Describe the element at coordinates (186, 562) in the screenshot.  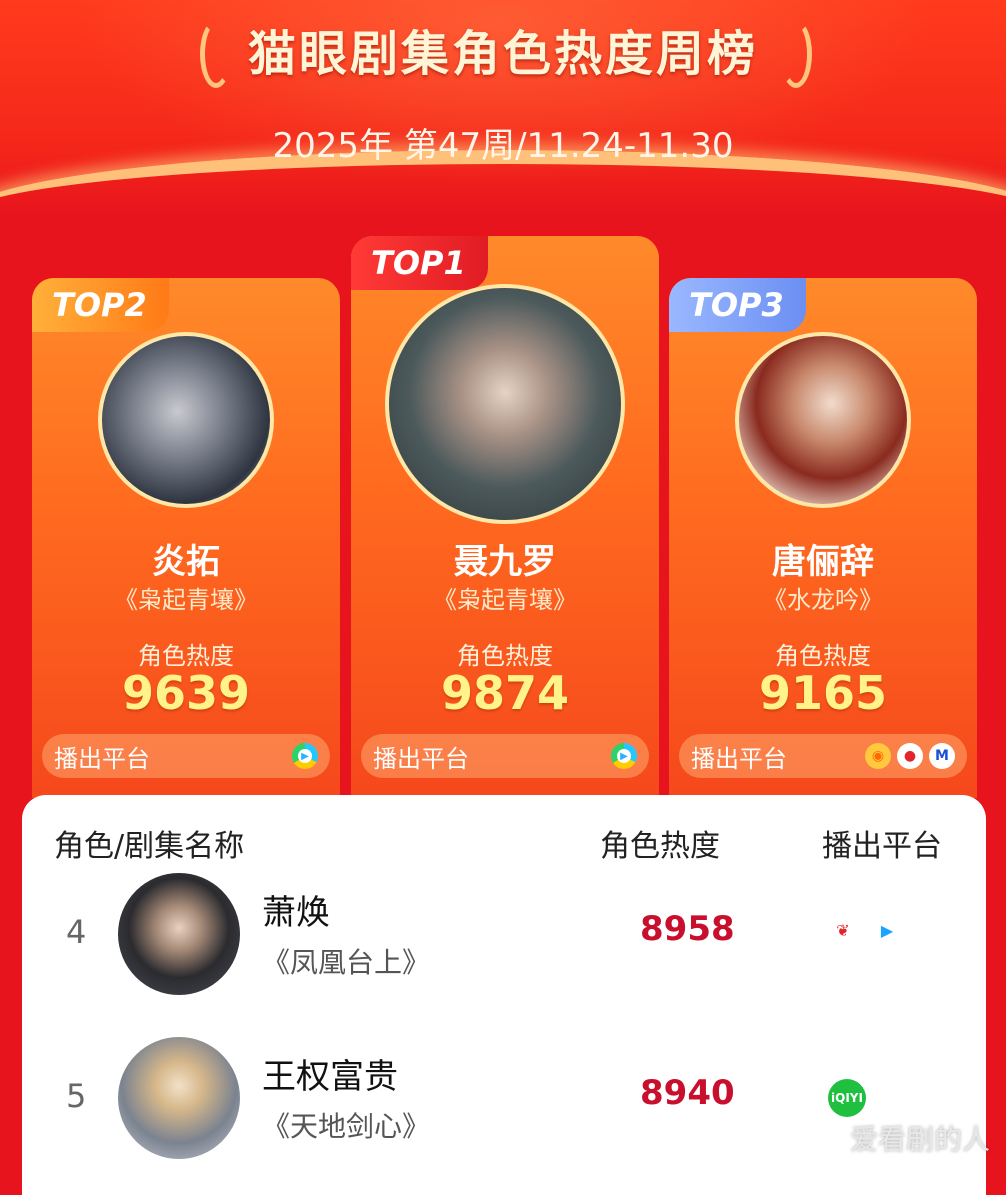
I see `character-name: 炎拓` at that location.